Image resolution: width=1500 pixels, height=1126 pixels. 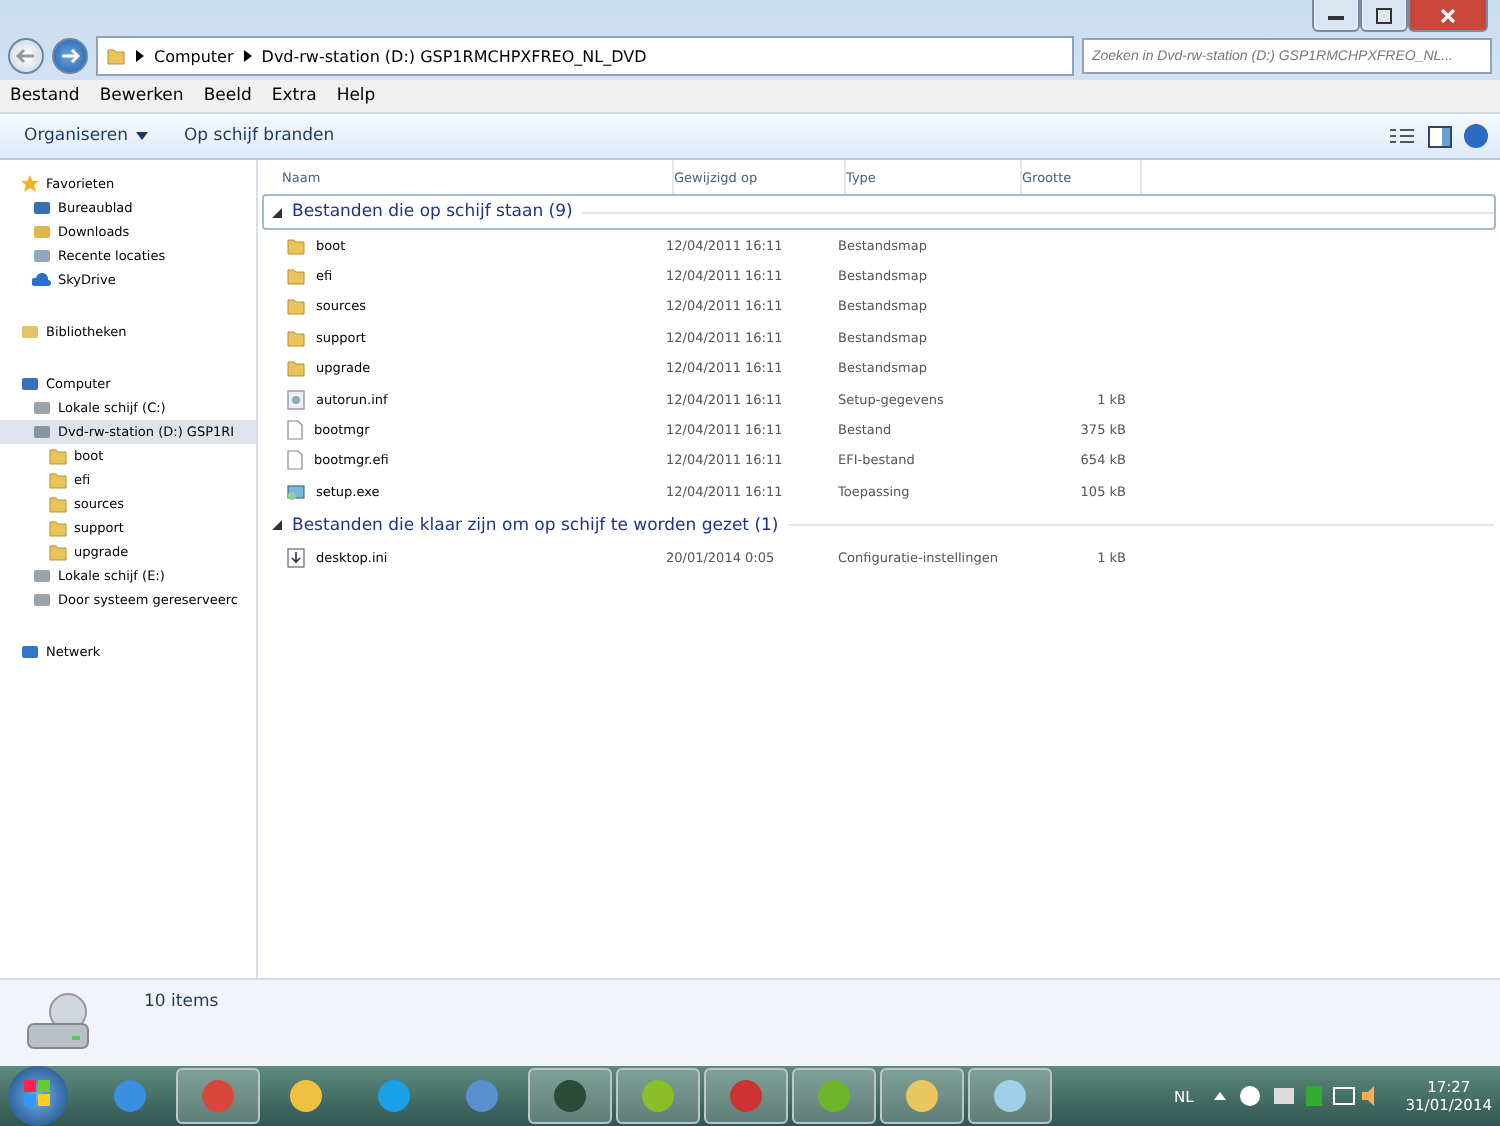 I want to click on maximize-icon, so click(x=1384, y=15).